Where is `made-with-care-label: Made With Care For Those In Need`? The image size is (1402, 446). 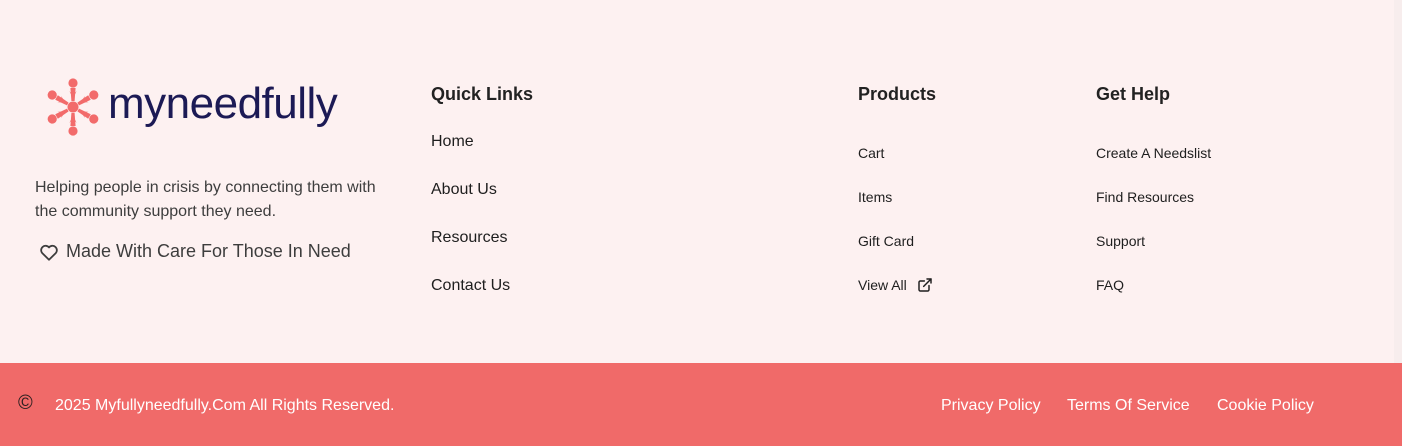 made-with-care-label: Made With Care For Those In Need is located at coordinates (208, 251).